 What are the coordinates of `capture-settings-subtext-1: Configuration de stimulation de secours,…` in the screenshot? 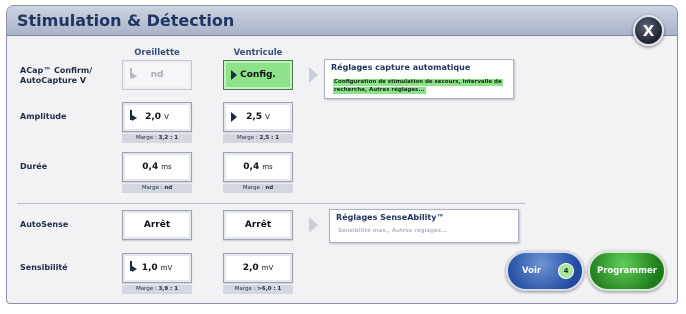 It's located at (418, 82).